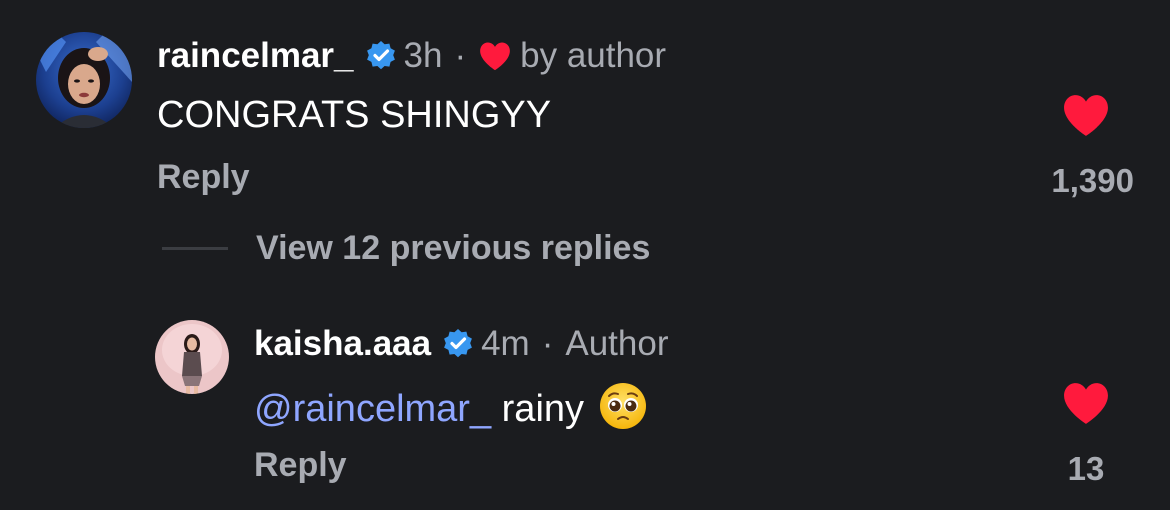 Image resolution: width=1170 pixels, height=510 pixels. Describe the element at coordinates (593, 55) in the screenshot. I see `liked-by-author-label: by author` at that location.